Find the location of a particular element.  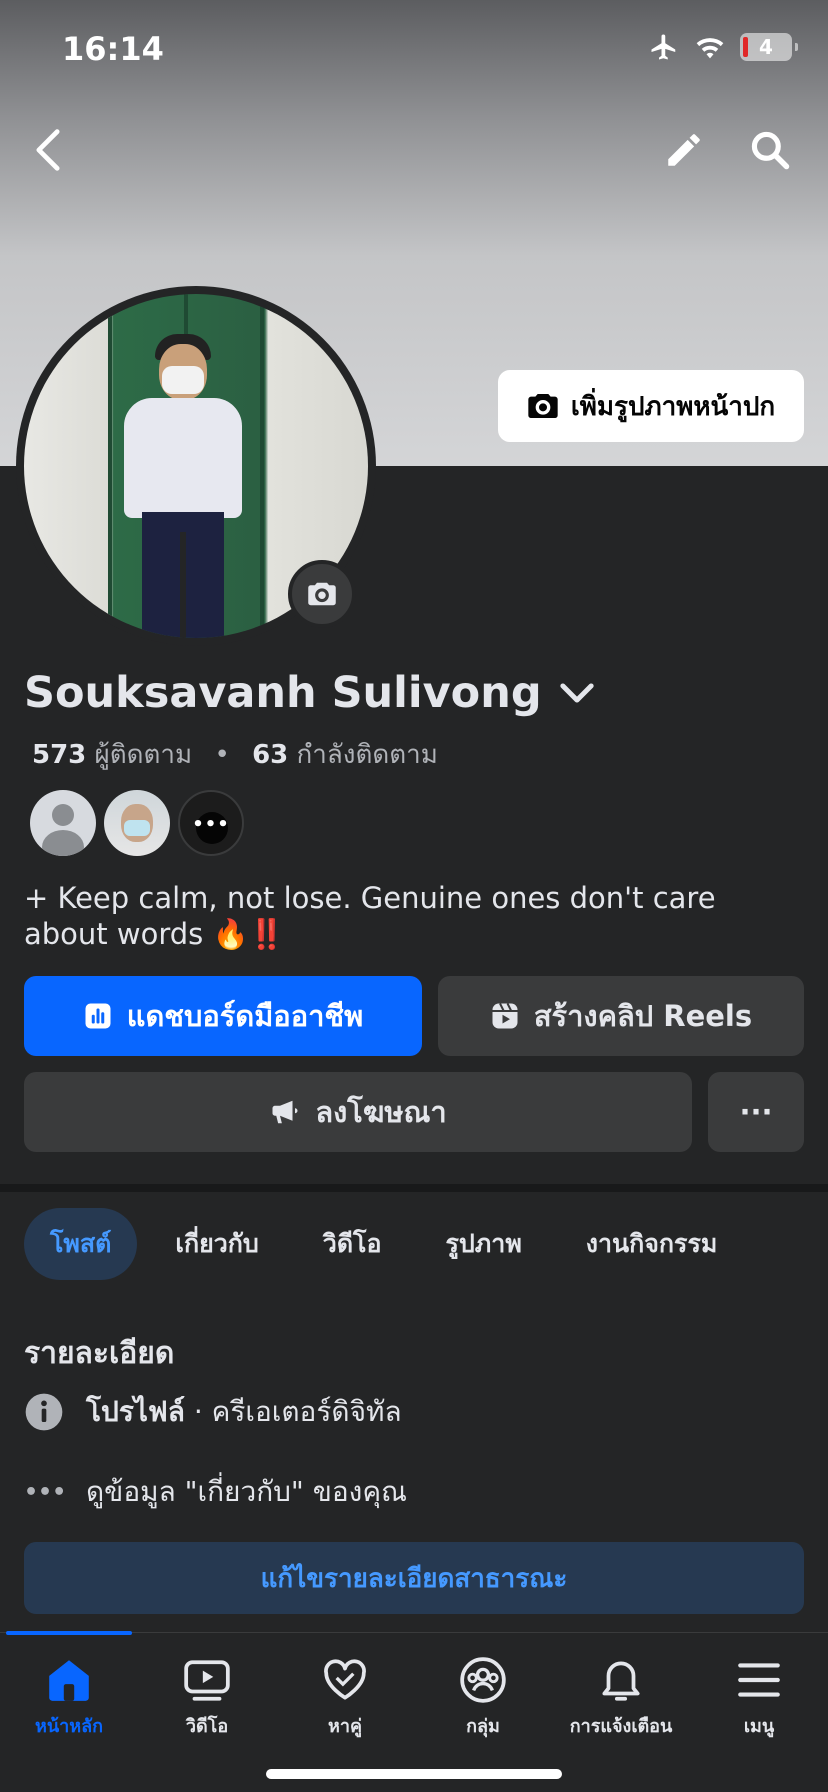

info-icon is located at coordinates (44, 1412).